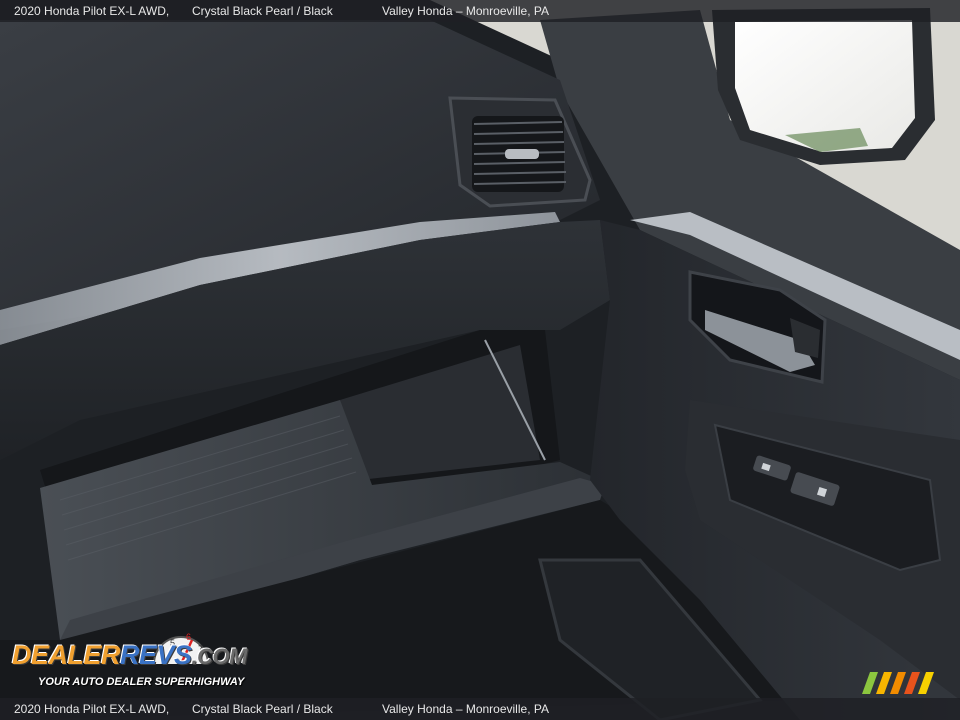  What do you see at coordinates (141, 682) in the screenshot?
I see `logo-tagline: YOUR AUTO DEALER SUPERHIGHWAY` at bounding box center [141, 682].